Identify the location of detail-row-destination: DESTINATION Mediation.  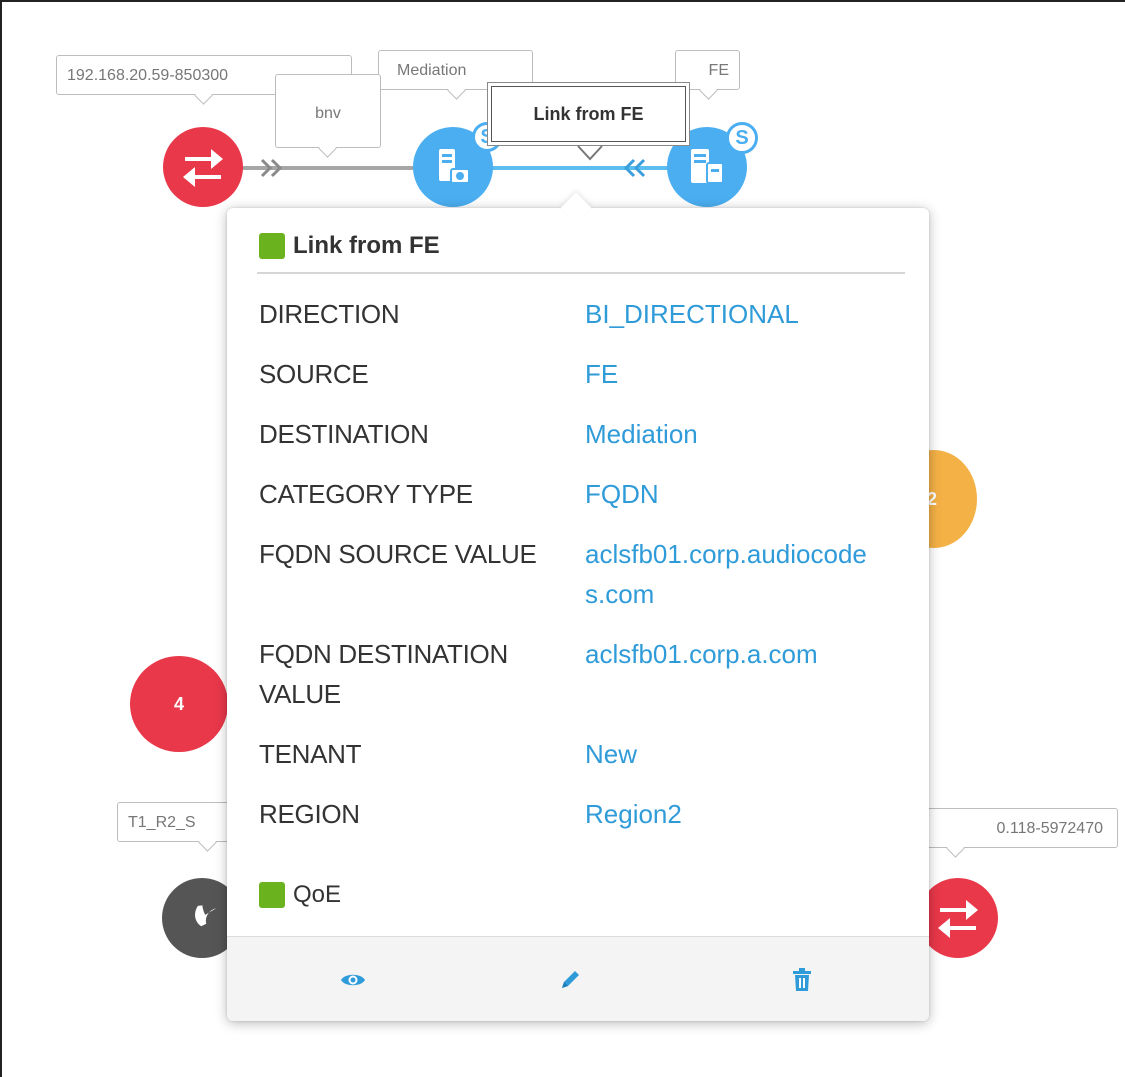
(579, 434).